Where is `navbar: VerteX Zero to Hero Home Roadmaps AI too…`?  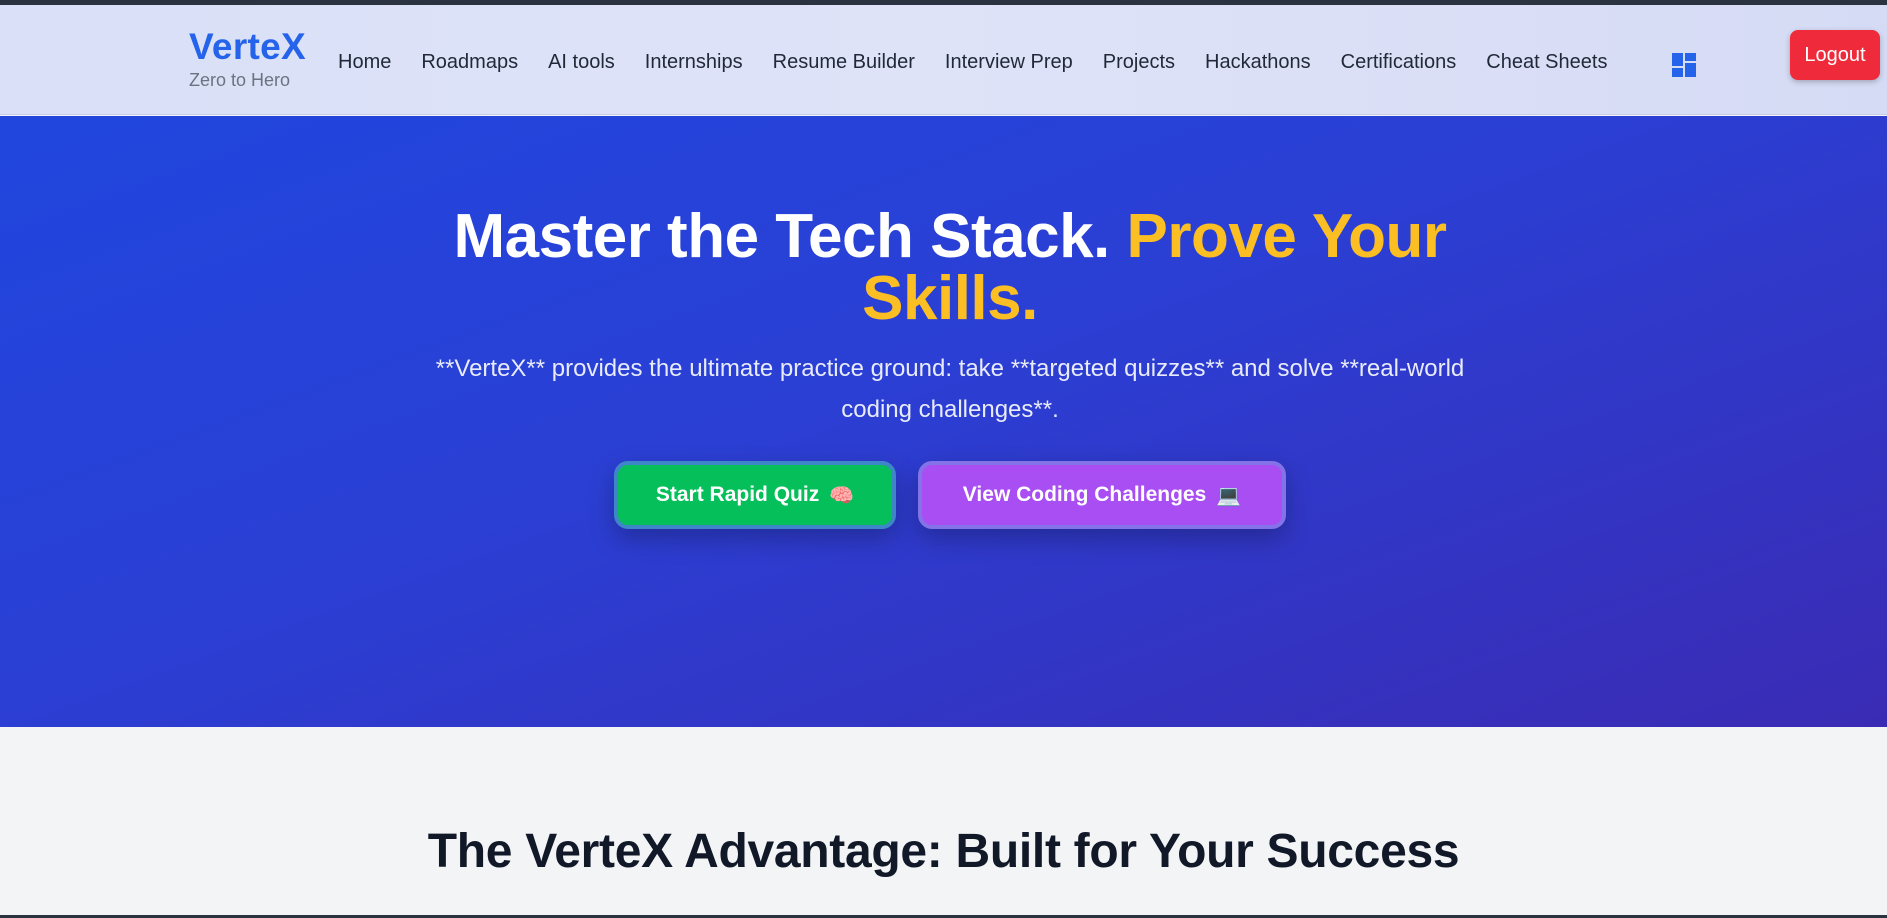 navbar: VerteX Zero to Hero Home Roadmaps AI too… is located at coordinates (943, 60).